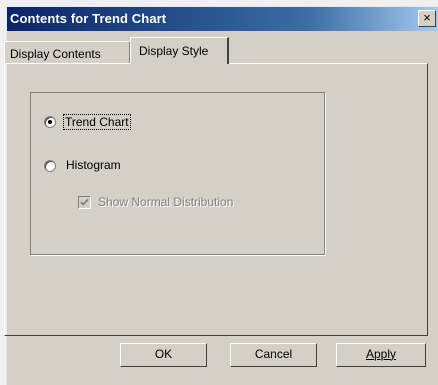 The width and height of the screenshot is (438, 385). I want to click on trend-chart-radio, so click(50, 122).